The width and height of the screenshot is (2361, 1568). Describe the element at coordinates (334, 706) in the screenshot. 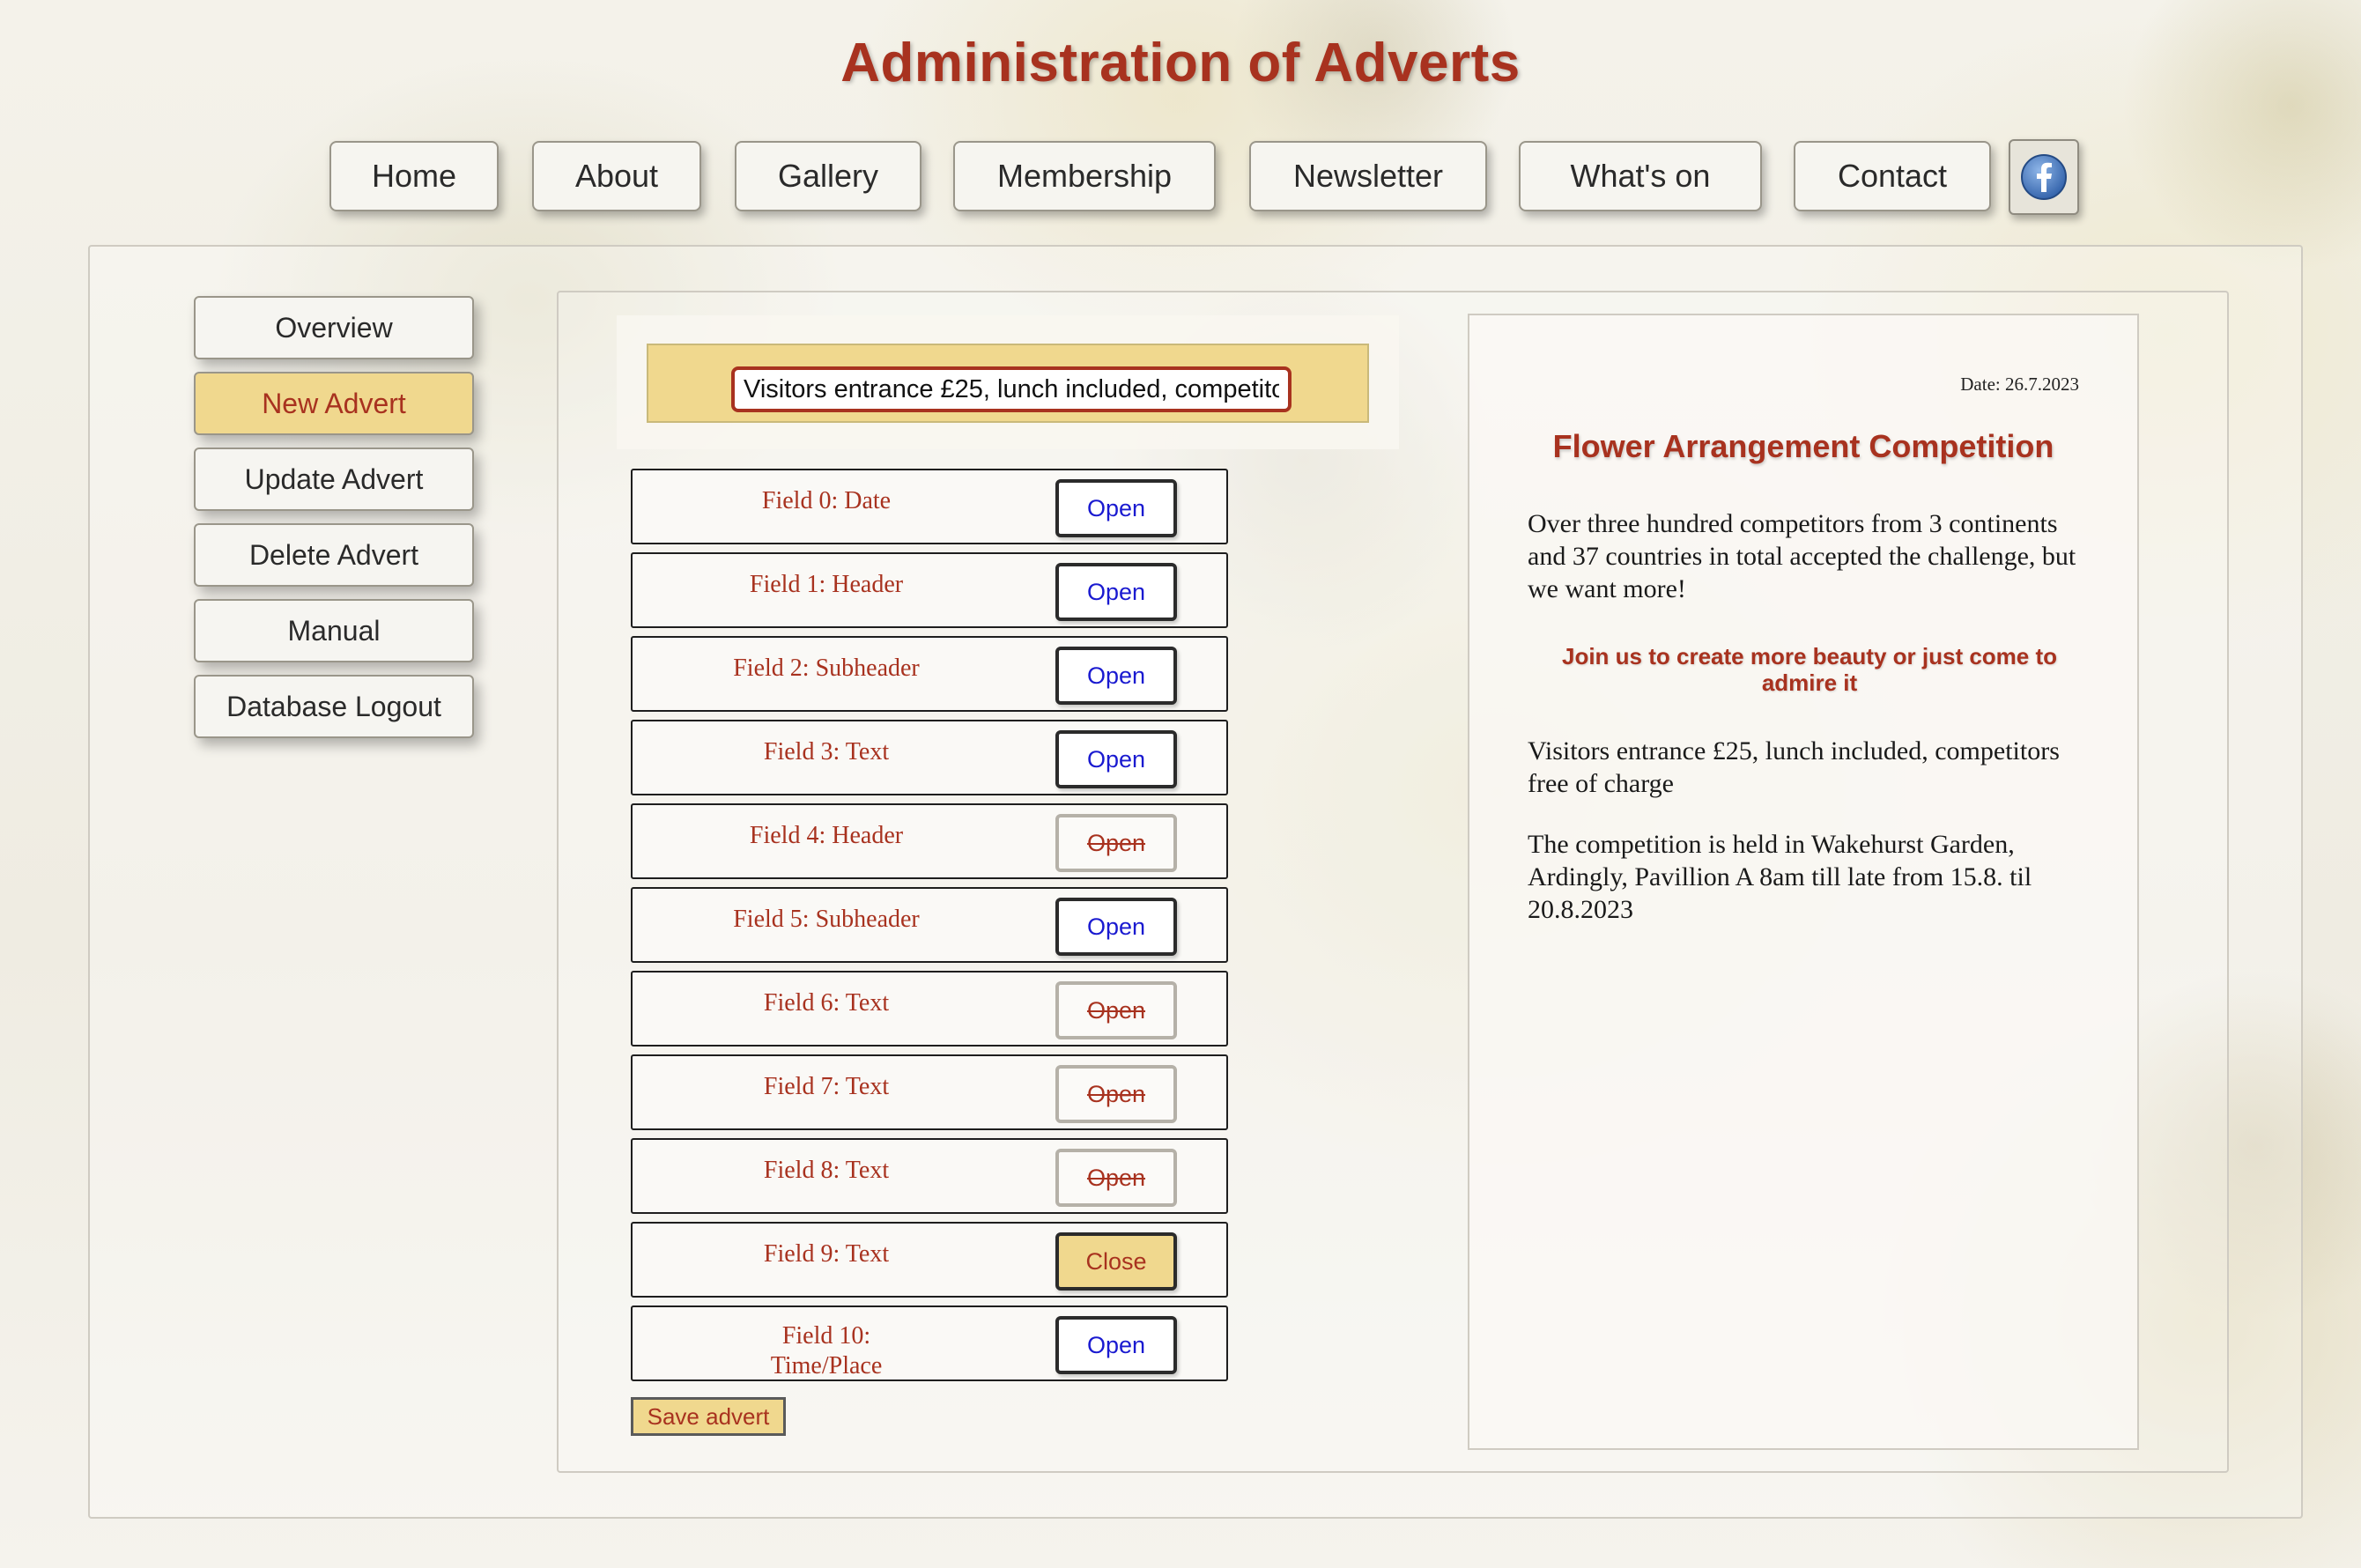

I see `sidebar-database-logout-button: Database Logout` at that location.